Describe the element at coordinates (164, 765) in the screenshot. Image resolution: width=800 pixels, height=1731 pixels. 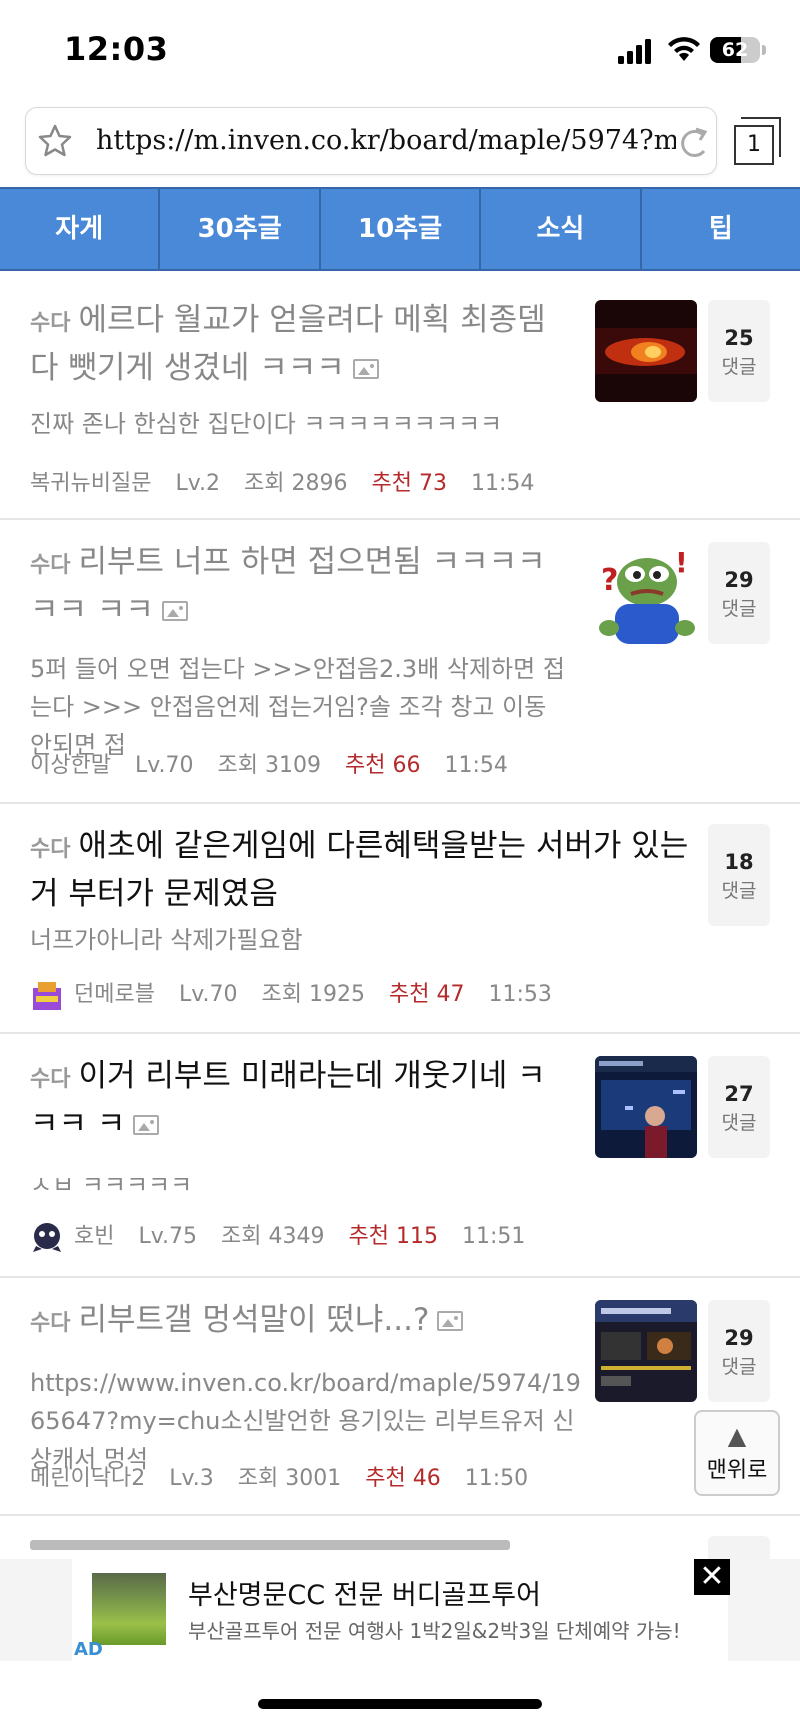
I see `post-level: Lv.70` at that location.